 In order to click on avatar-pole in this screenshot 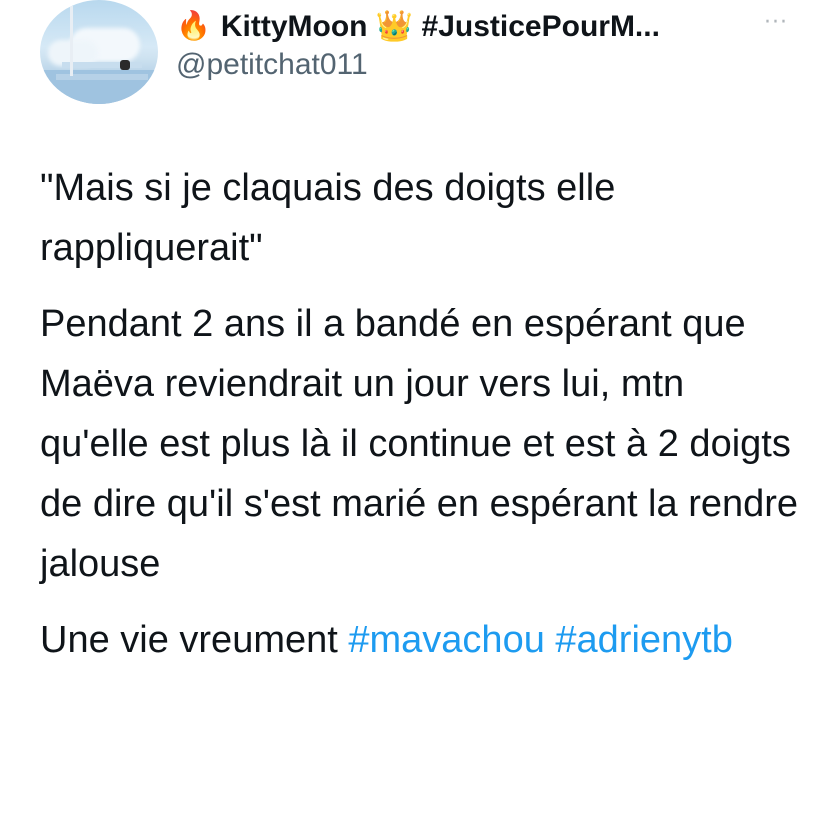, I will do `click(71, 41)`.